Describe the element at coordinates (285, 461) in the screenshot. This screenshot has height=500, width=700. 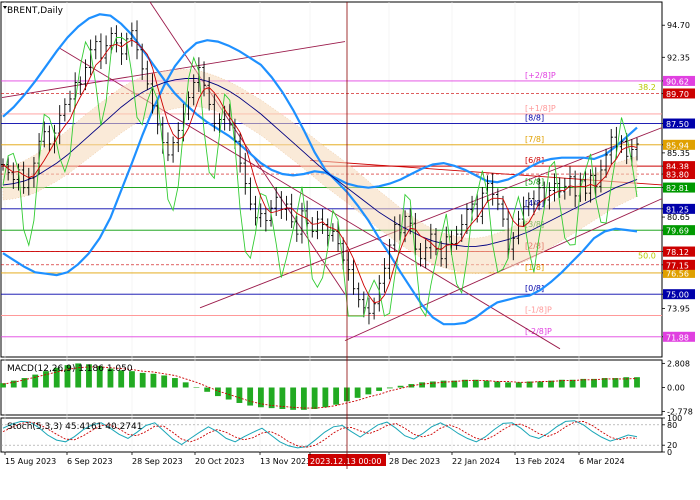
I see `time-tick-label: 13 Nov 2023` at that location.